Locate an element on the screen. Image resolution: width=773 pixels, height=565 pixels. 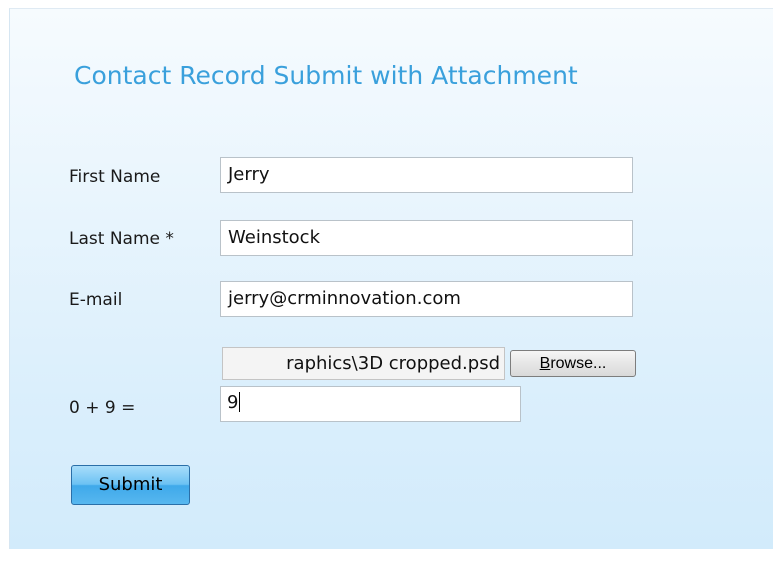
first-name-input: Jerry is located at coordinates (426, 175).